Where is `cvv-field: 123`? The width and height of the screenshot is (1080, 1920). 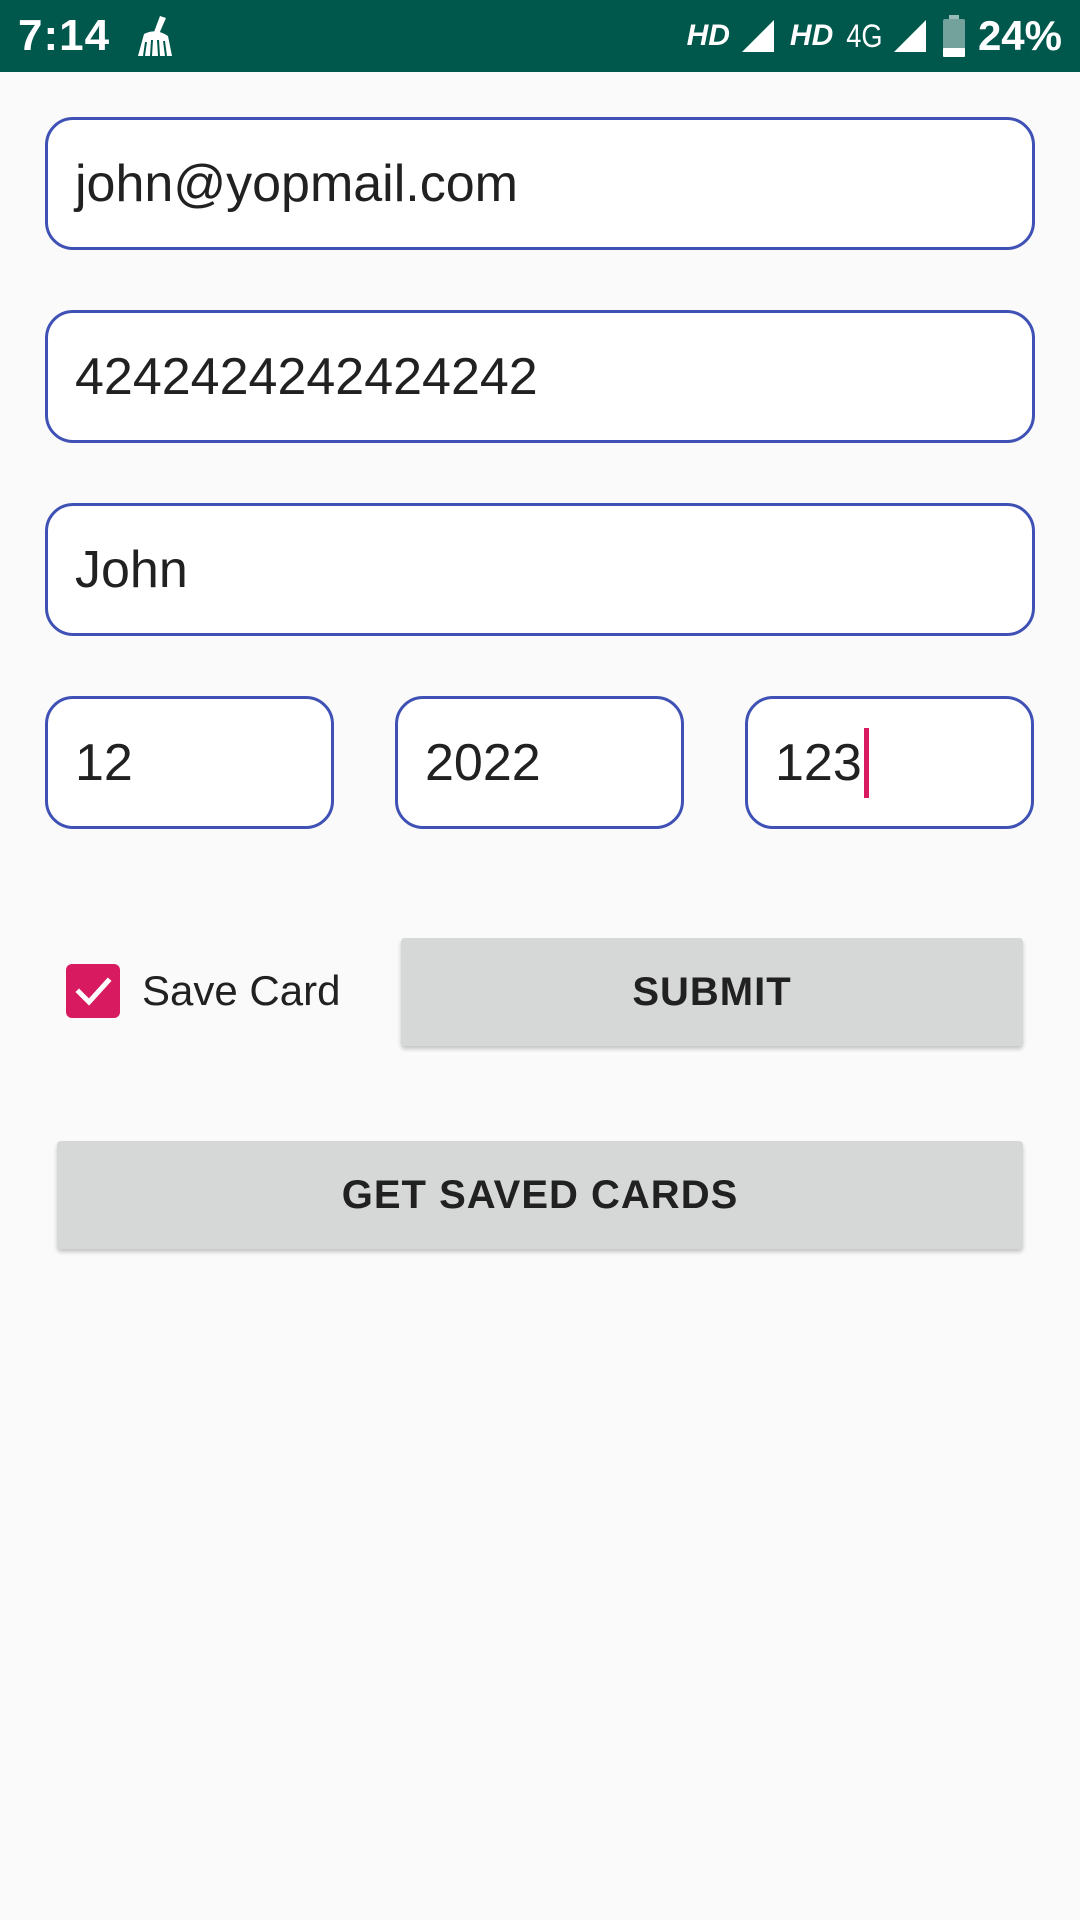 cvv-field: 123 is located at coordinates (889, 762).